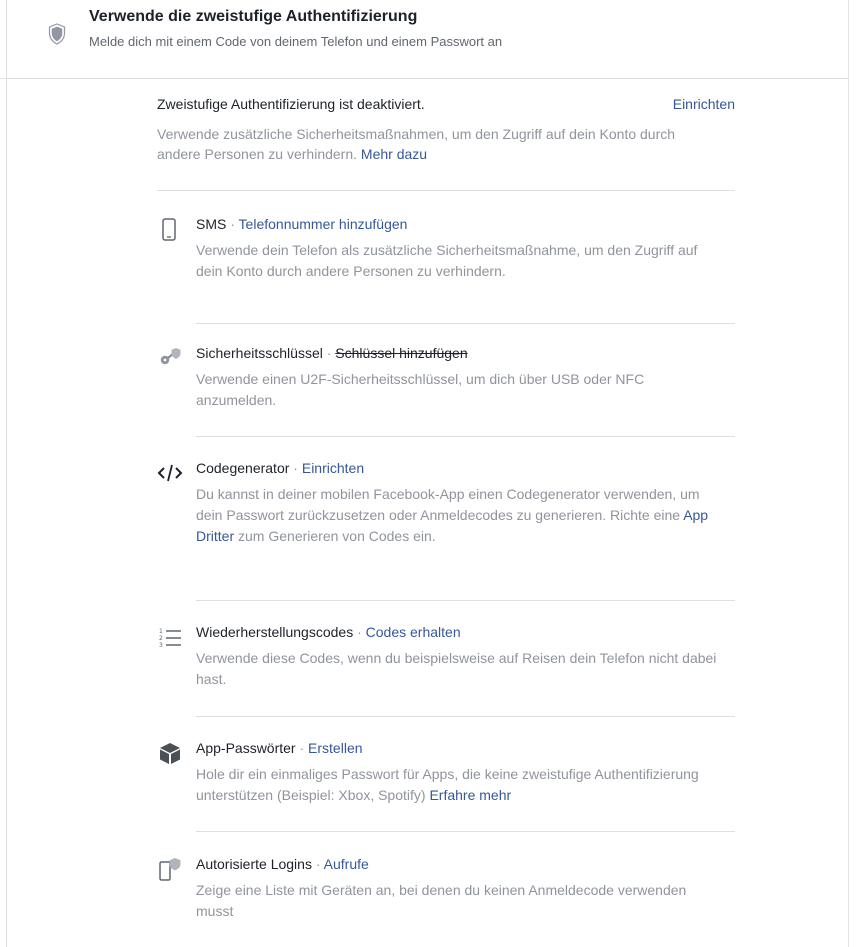  What do you see at coordinates (424, 78) in the screenshot?
I see `header-divider` at bounding box center [424, 78].